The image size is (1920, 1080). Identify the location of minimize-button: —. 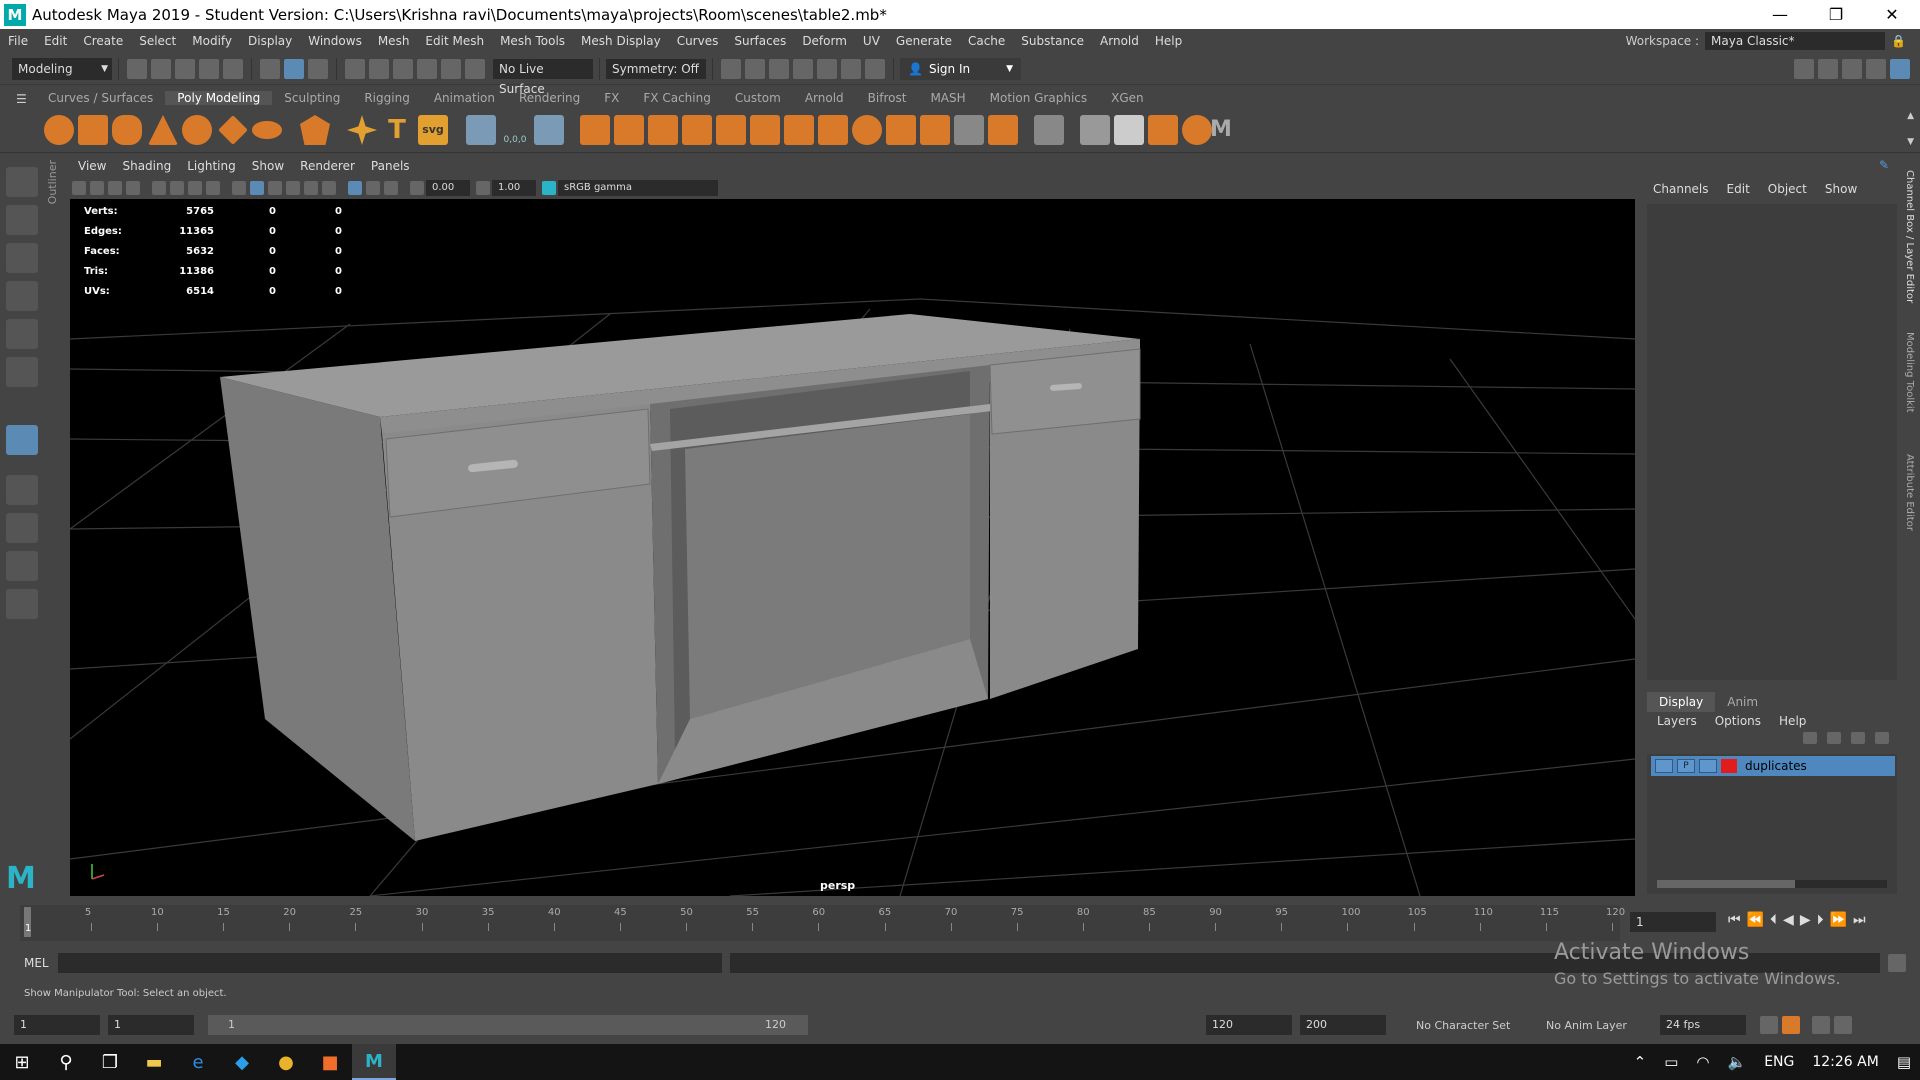
(1780, 14).